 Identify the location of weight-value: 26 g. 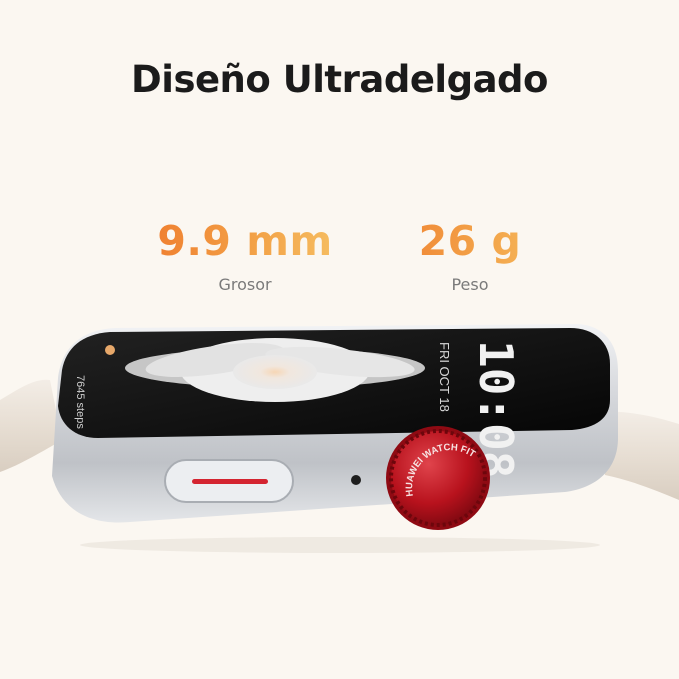
(470, 241).